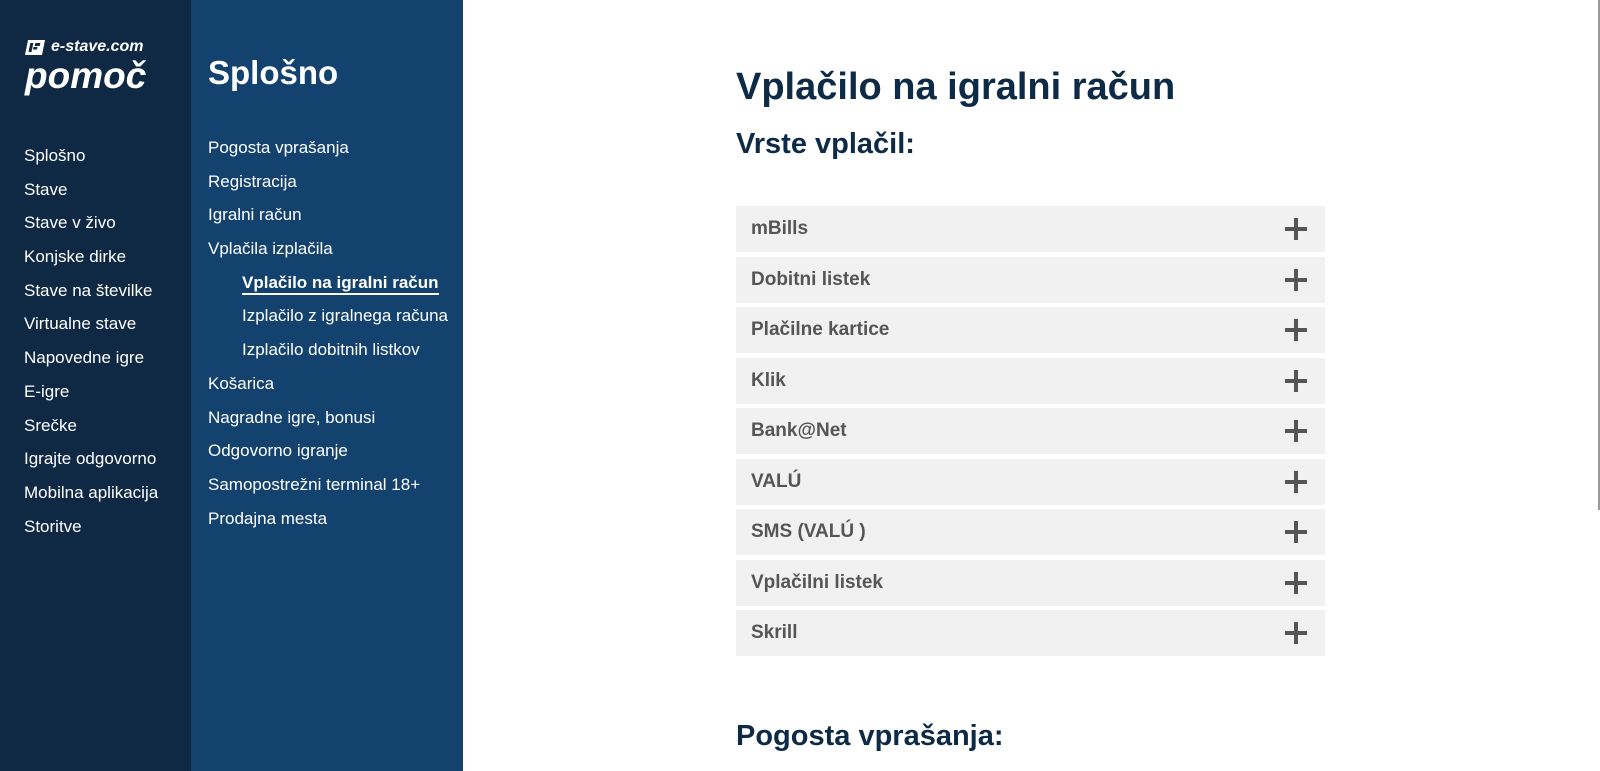  Describe the element at coordinates (774, 632) in the screenshot. I see `accordion-item-label: Skrill` at that location.